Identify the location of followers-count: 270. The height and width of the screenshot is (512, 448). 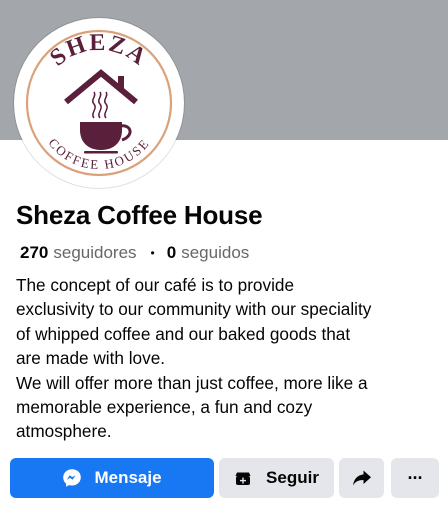
(34, 253).